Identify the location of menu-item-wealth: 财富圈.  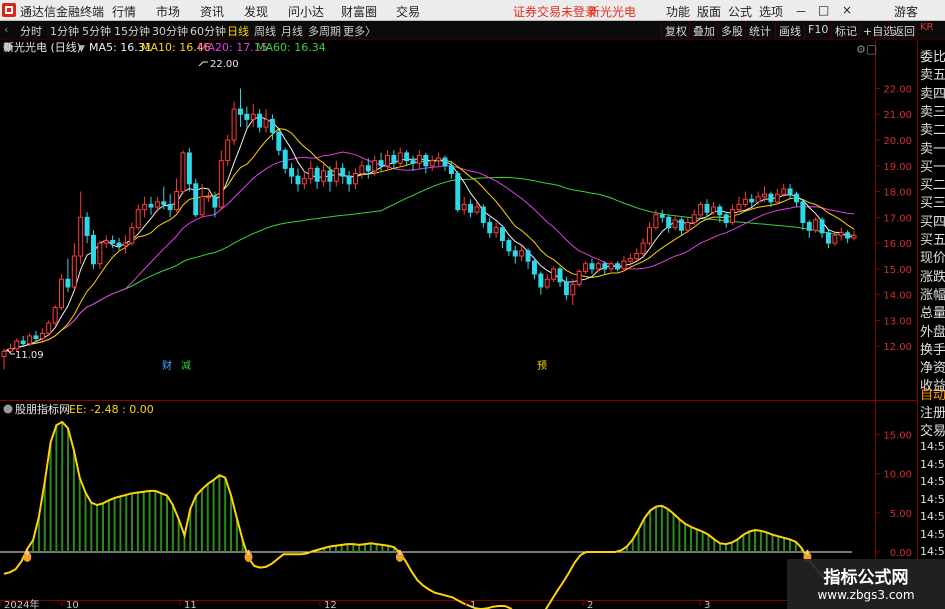
(359, 11).